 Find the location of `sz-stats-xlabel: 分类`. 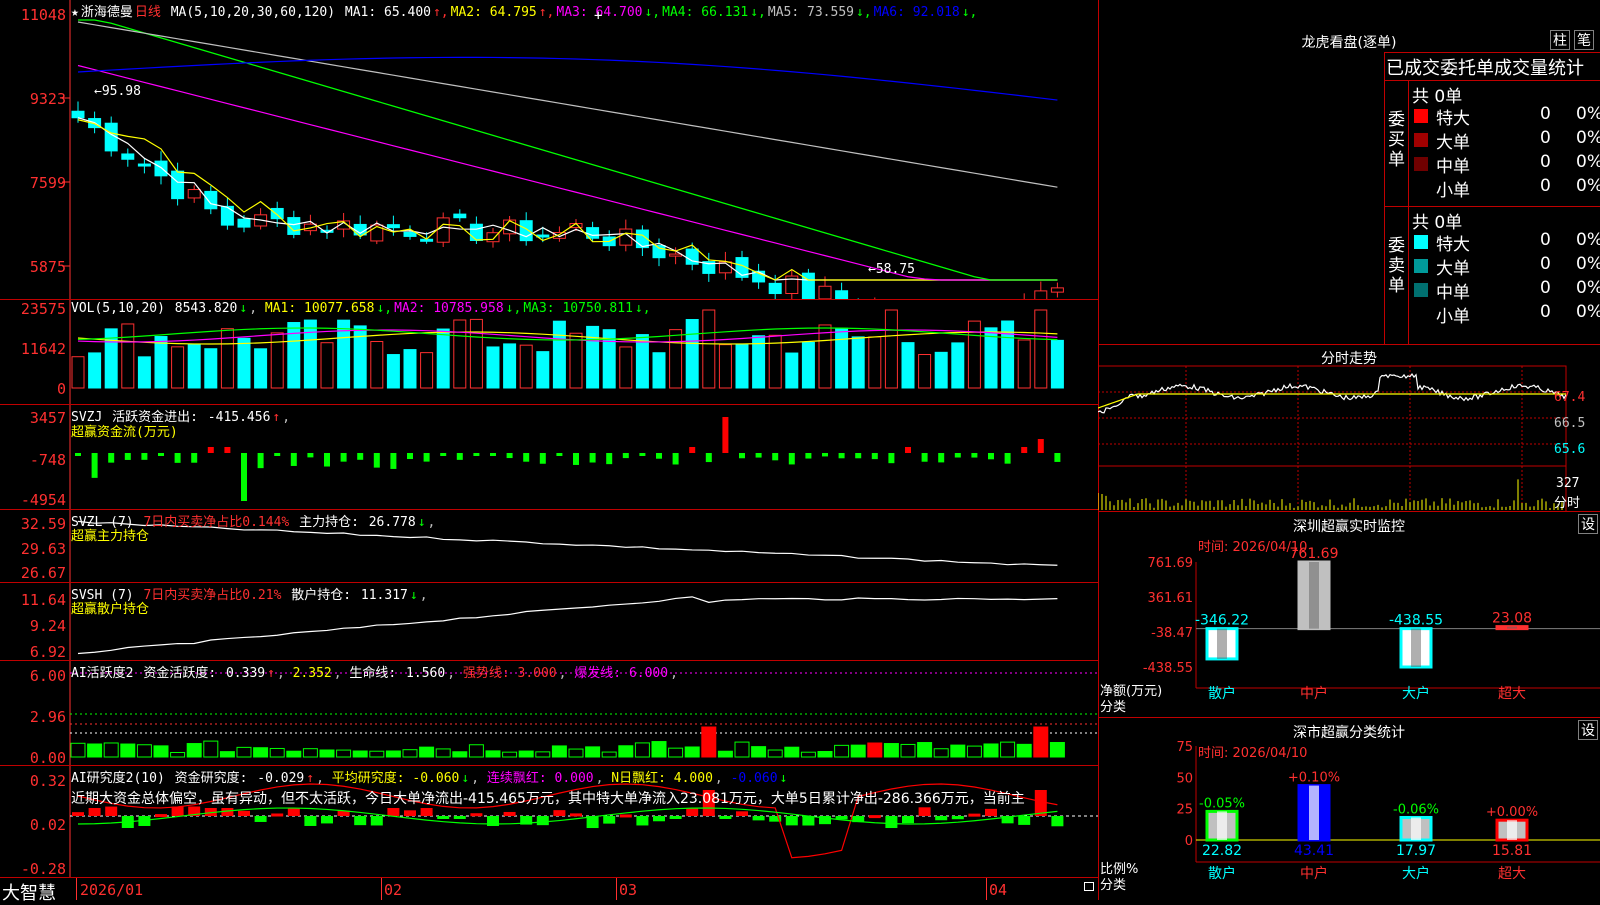

sz-stats-xlabel: 分类 is located at coordinates (1113, 885).